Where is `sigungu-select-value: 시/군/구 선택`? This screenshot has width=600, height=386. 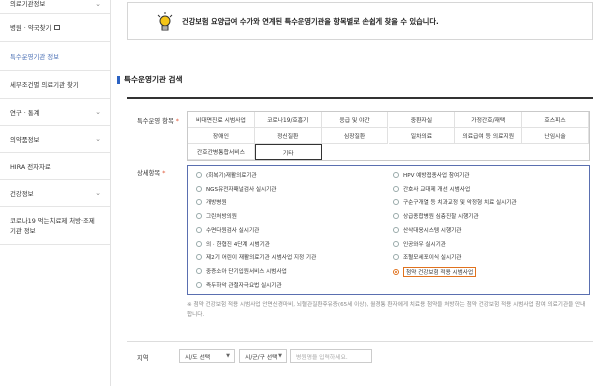 sigungu-select-value: 시/군/구 선택 is located at coordinates (261, 357).